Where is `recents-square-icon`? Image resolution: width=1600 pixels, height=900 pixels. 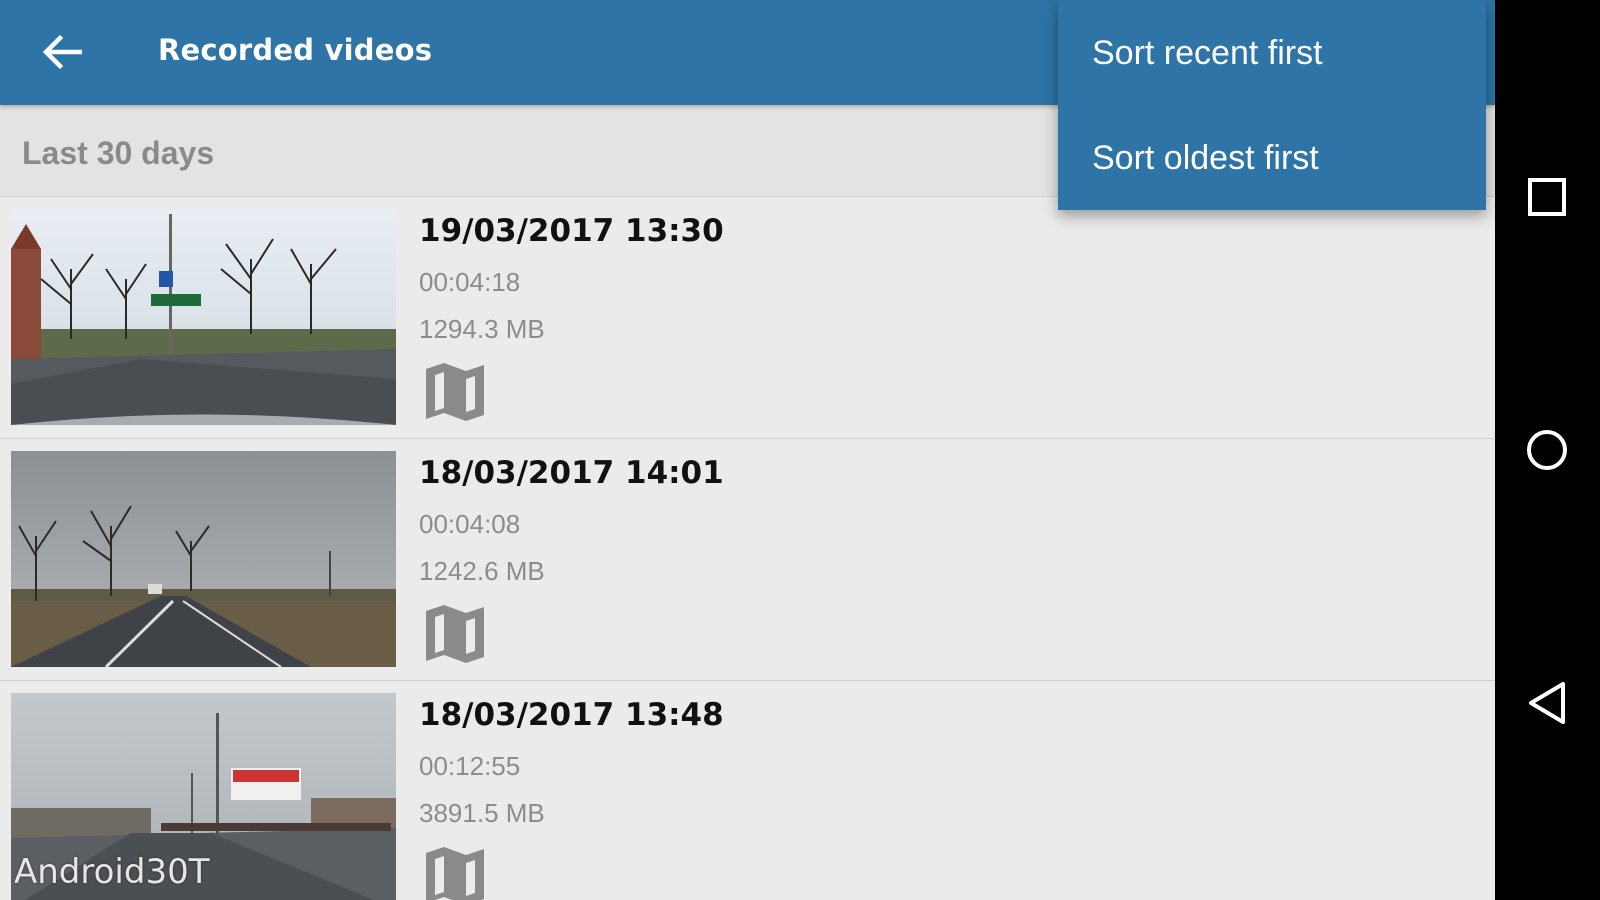
recents-square-icon is located at coordinates (1547, 197).